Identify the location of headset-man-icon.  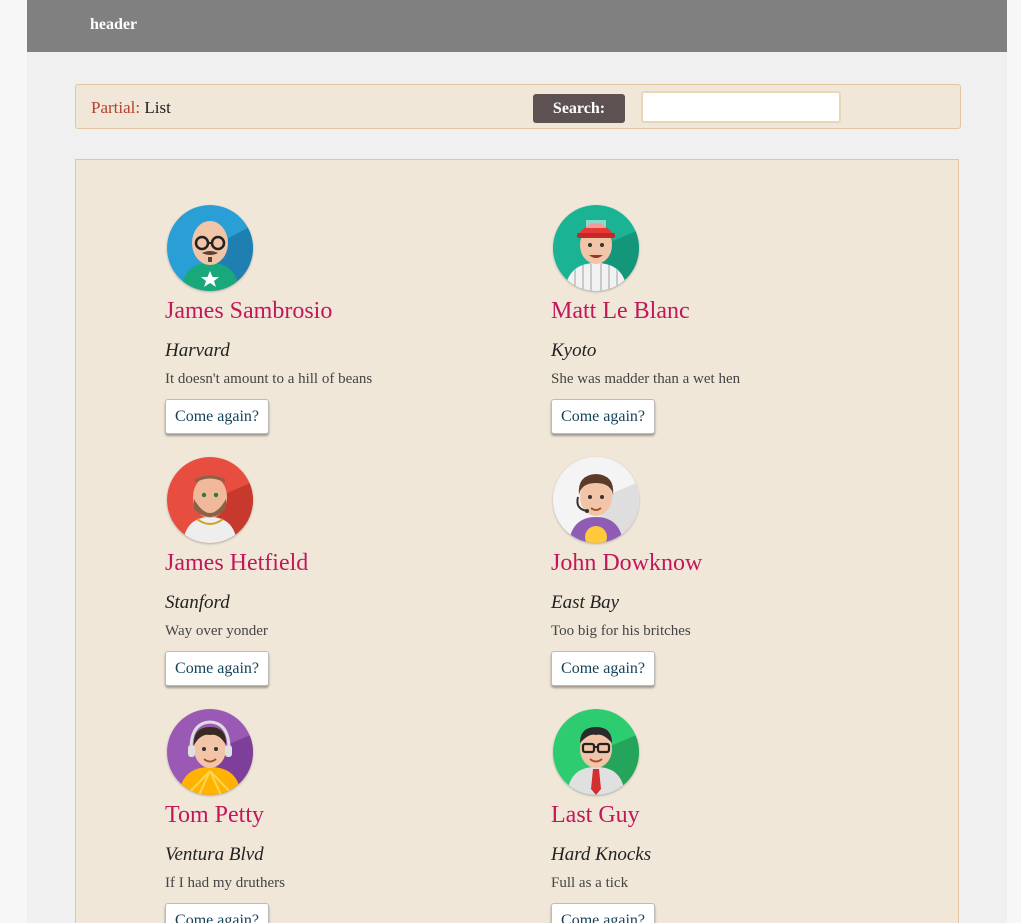
(596, 500).